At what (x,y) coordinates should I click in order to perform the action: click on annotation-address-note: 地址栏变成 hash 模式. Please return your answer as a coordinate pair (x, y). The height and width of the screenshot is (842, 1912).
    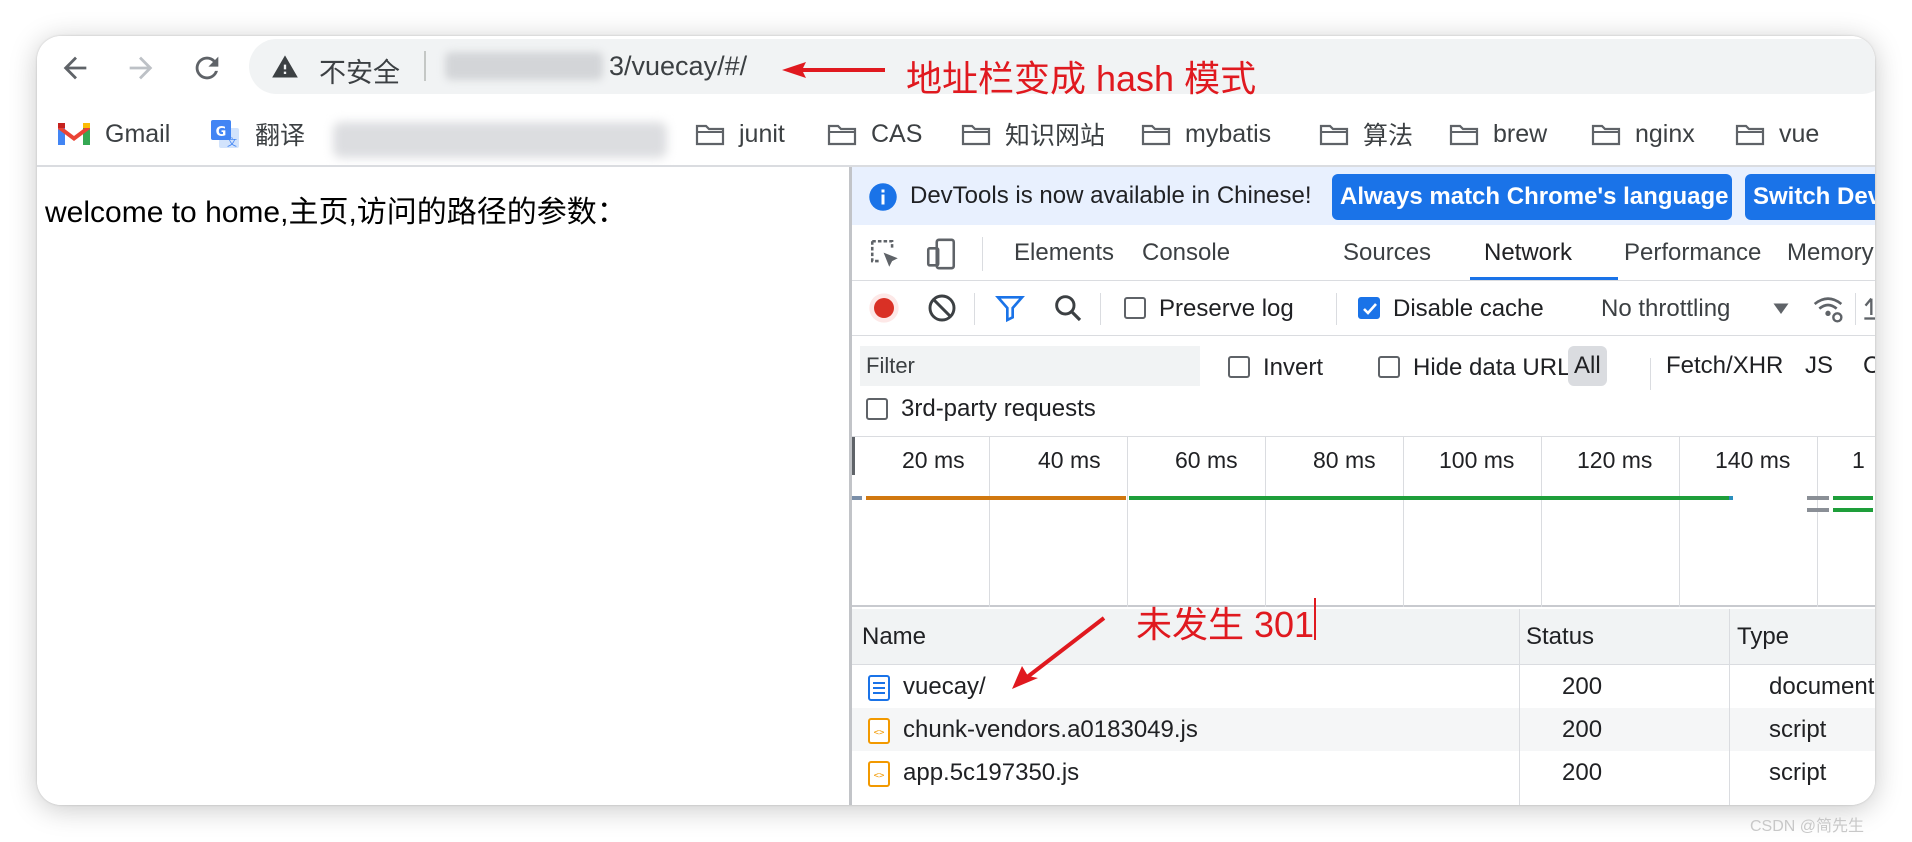
    Looking at the image, I should click on (1081, 78).